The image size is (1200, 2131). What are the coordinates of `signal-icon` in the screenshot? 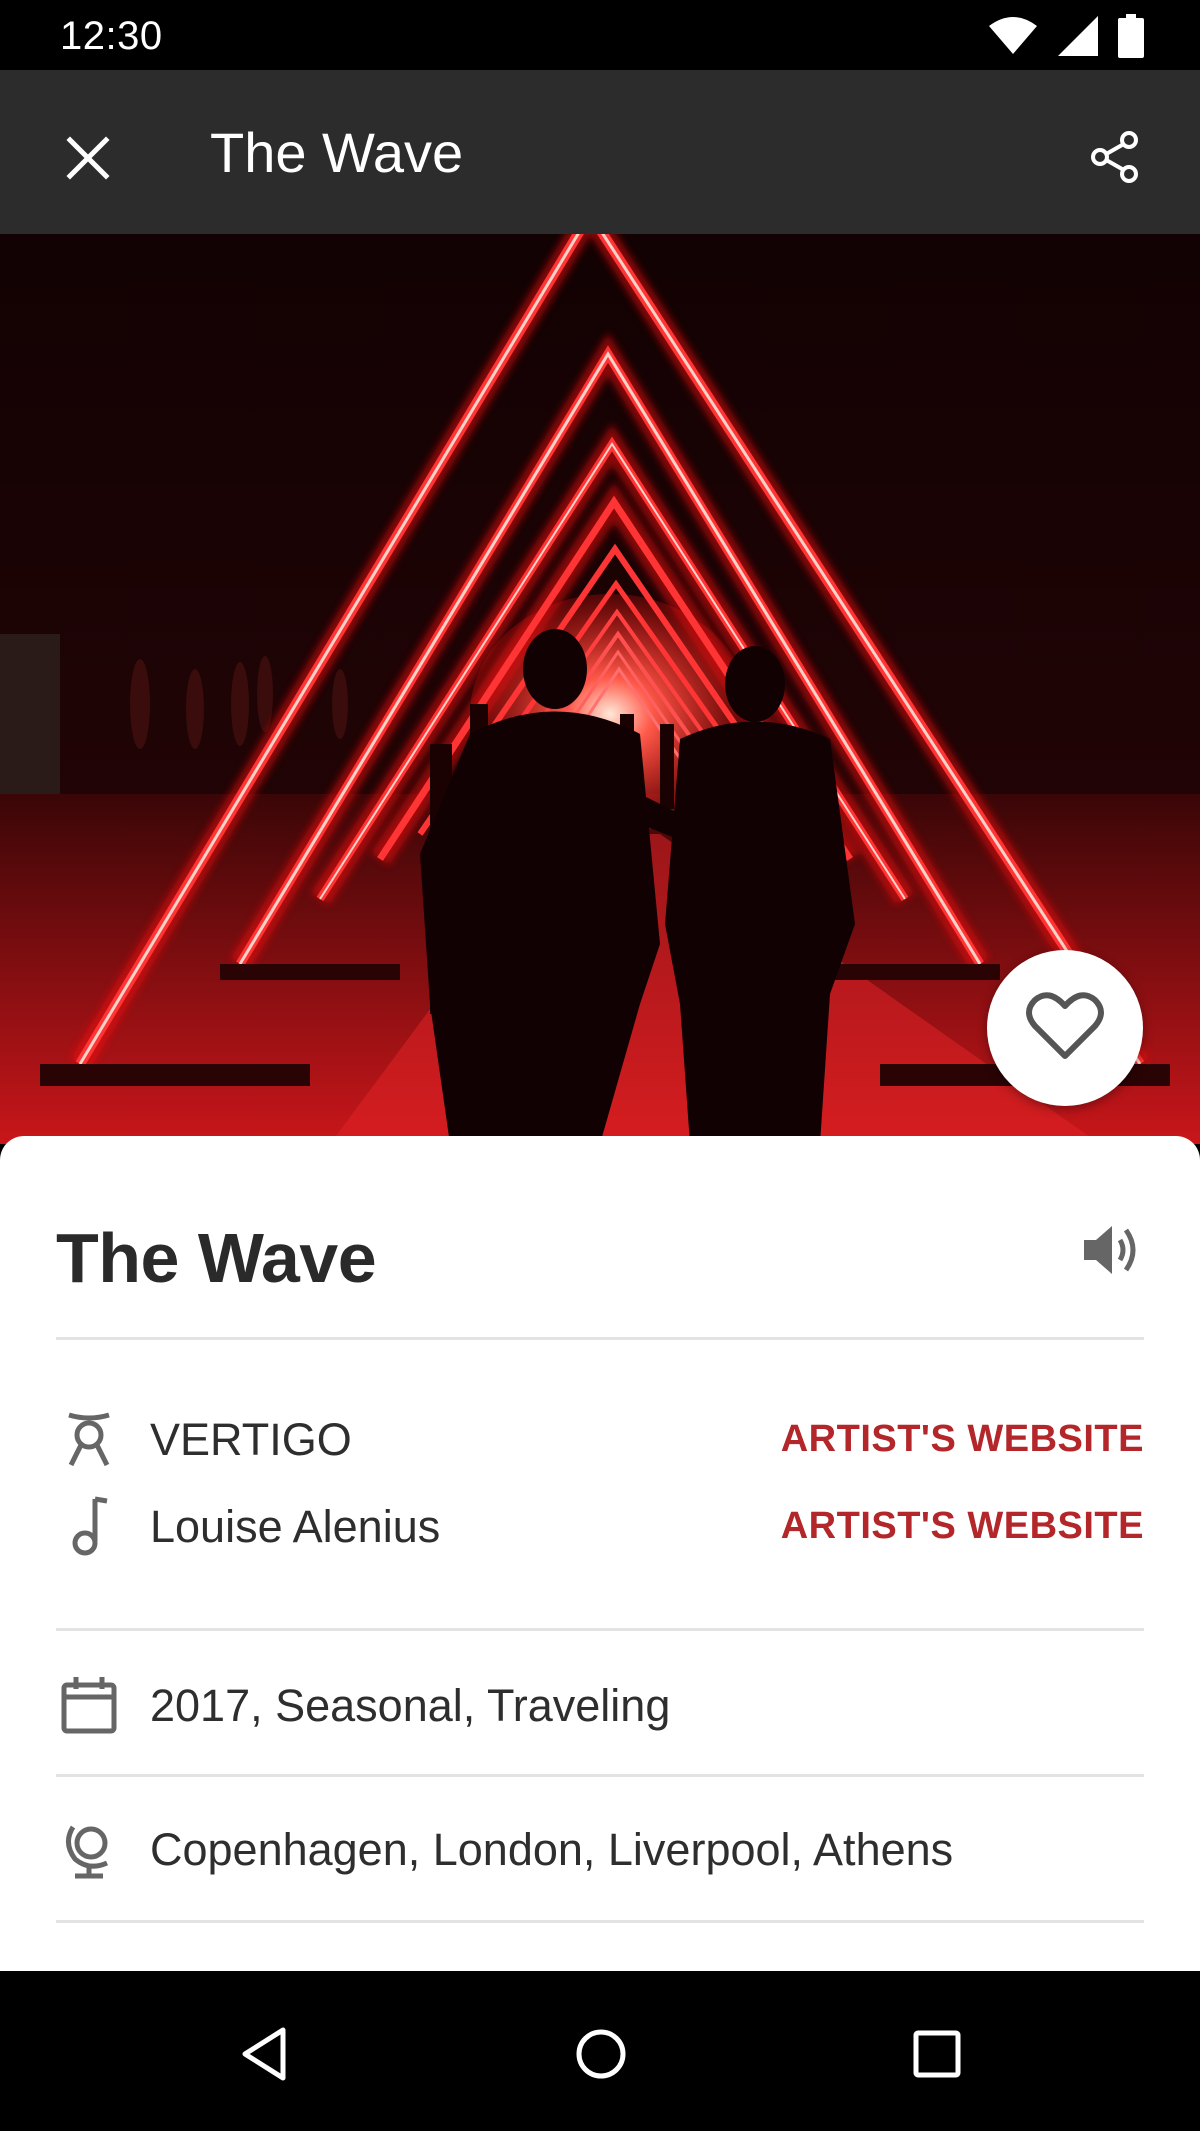 It's located at (1078, 36).